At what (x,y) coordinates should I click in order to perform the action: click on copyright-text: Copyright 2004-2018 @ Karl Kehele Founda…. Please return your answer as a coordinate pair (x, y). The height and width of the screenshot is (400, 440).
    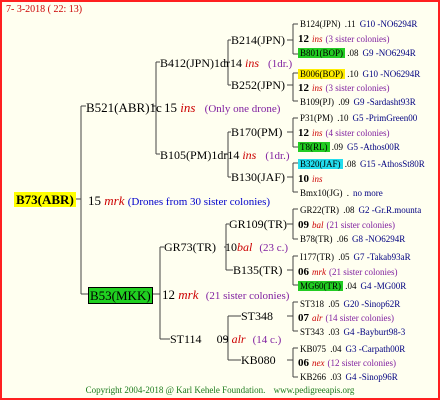
    Looking at the image, I should click on (175, 390).